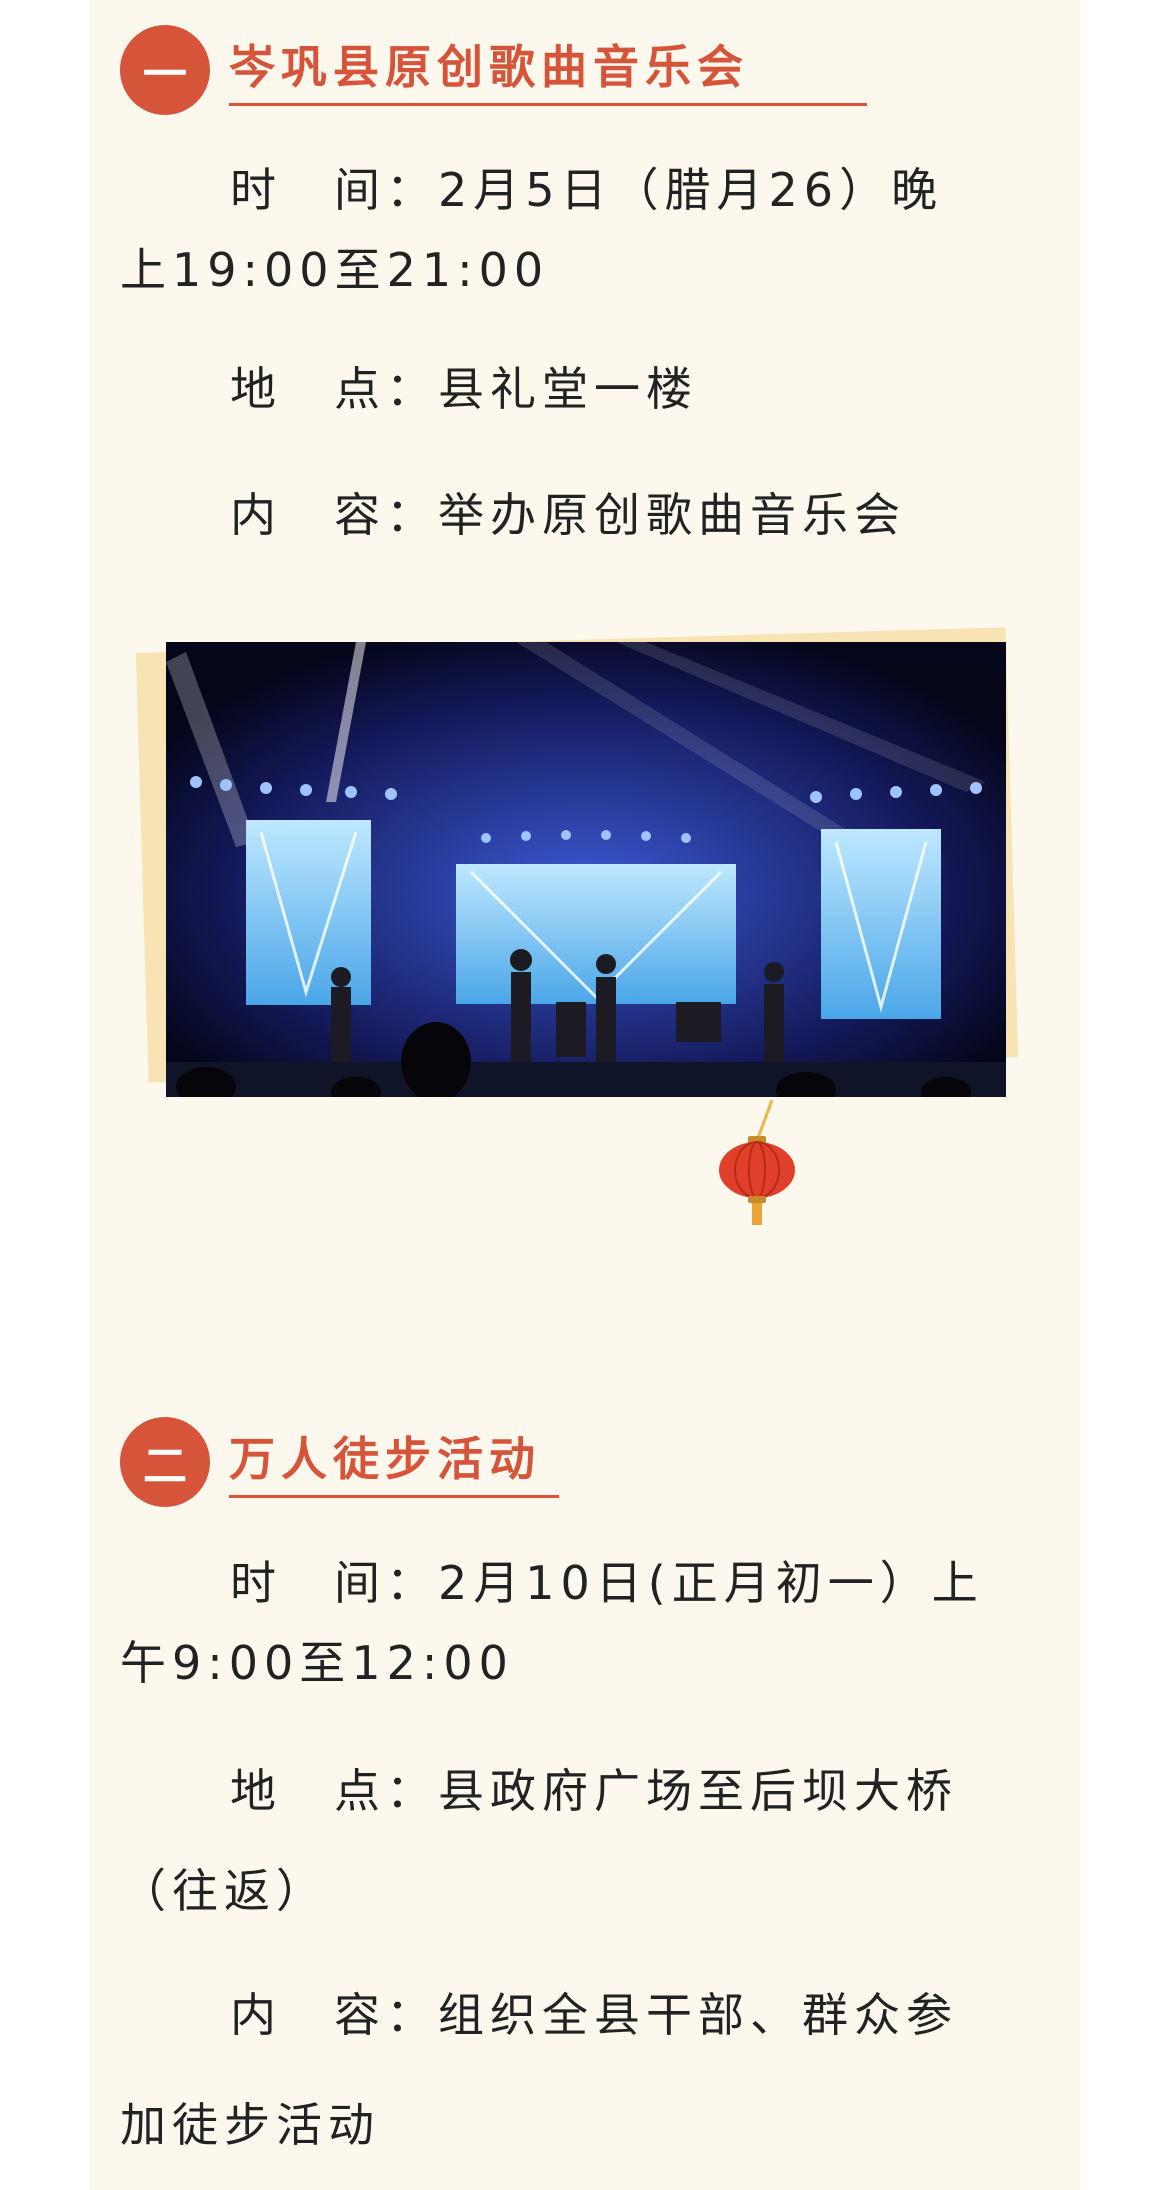 The image size is (1170, 2190). Describe the element at coordinates (586, 869) in the screenshot. I see `concert-stage-photo` at that location.